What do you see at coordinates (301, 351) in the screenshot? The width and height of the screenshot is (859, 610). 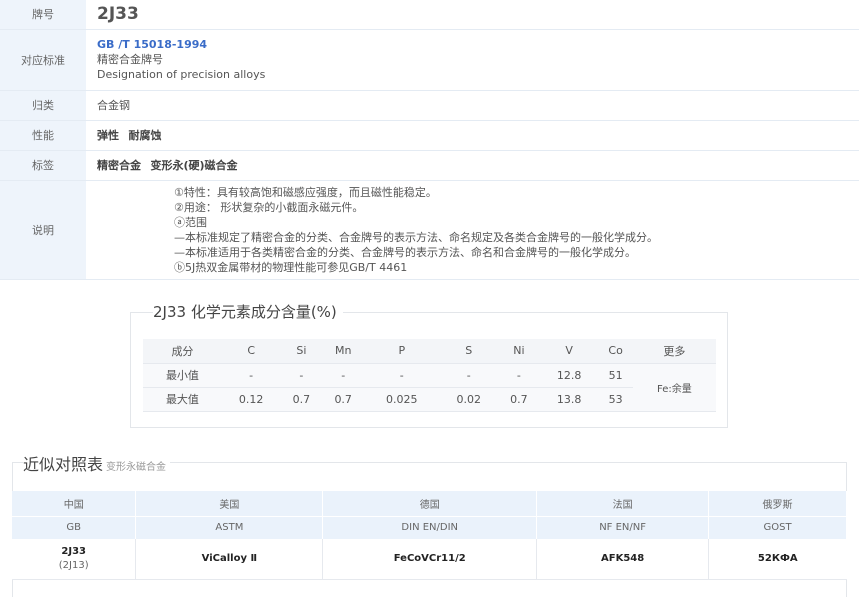 I see `chem-header-cell: Si` at bounding box center [301, 351].